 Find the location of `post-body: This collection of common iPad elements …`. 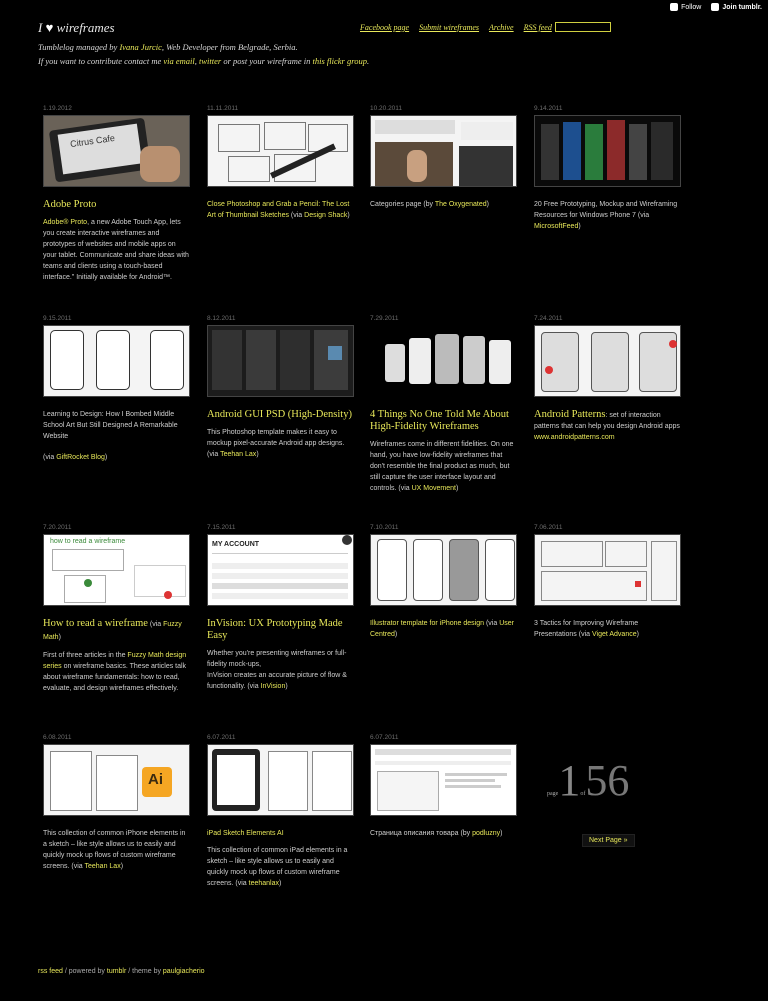

post-body: This collection of common iPad elements … is located at coordinates (277, 867).